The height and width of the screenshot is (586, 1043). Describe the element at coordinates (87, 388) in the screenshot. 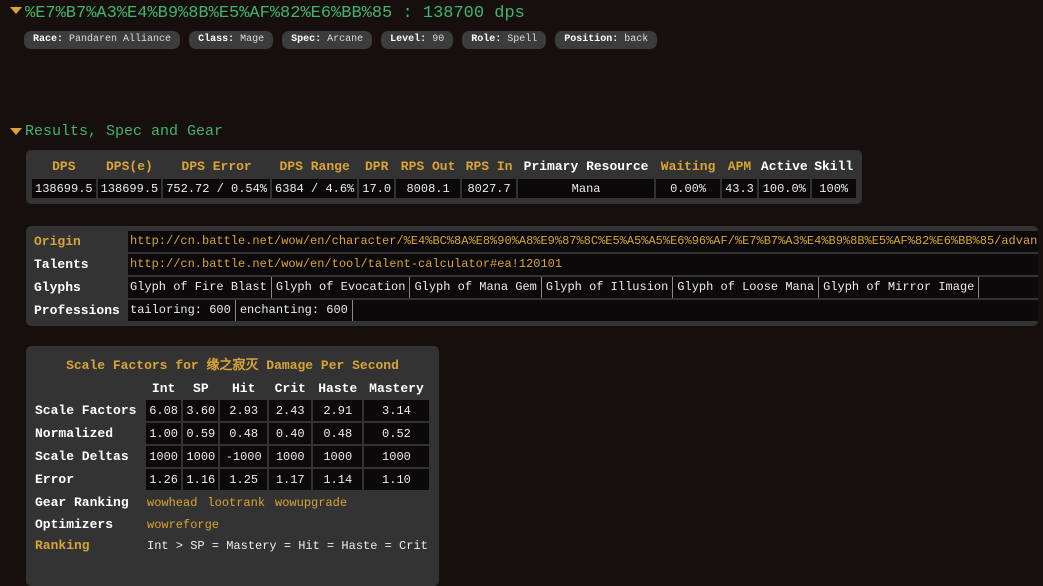

I see `scale-corner` at that location.